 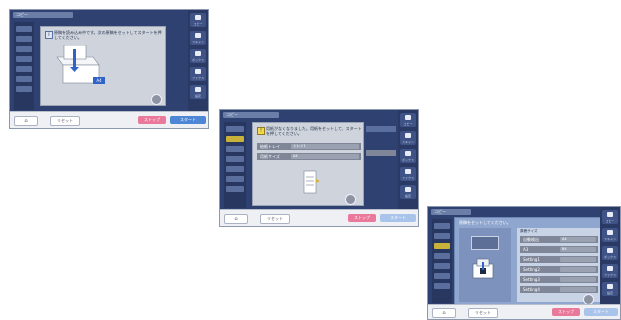 What do you see at coordinates (529, 231) in the screenshot?
I see `panel-title: 原稿サイズ` at bounding box center [529, 231].